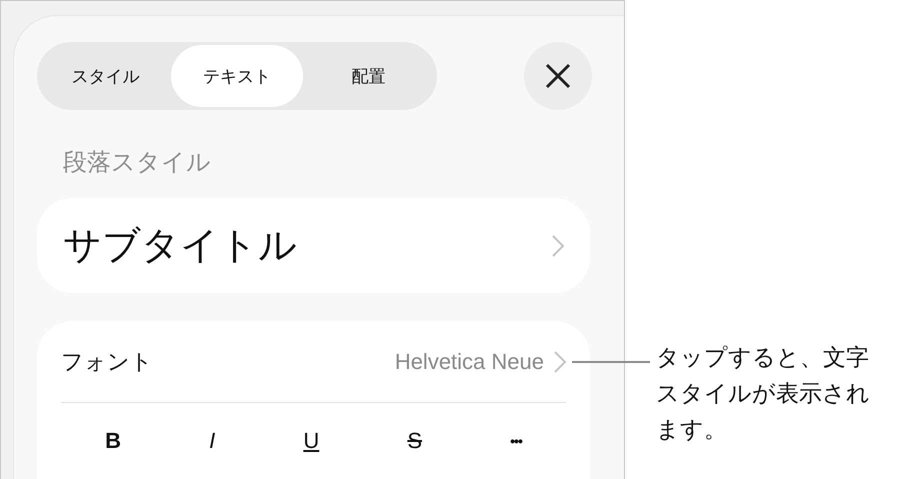 This screenshot has height=479, width=902. Describe the element at coordinates (237, 76) in the screenshot. I see `tab: テキスト` at that location.